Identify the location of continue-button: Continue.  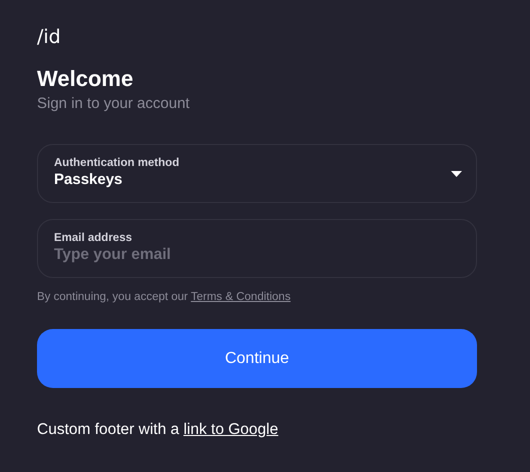
(257, 358).